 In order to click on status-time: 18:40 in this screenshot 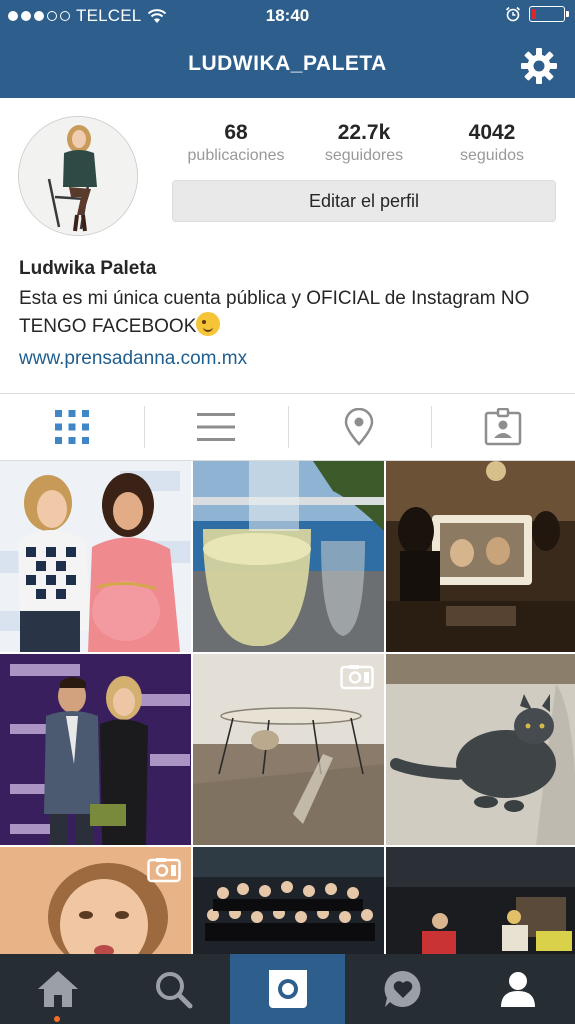, I will do `click(287, 15)`.